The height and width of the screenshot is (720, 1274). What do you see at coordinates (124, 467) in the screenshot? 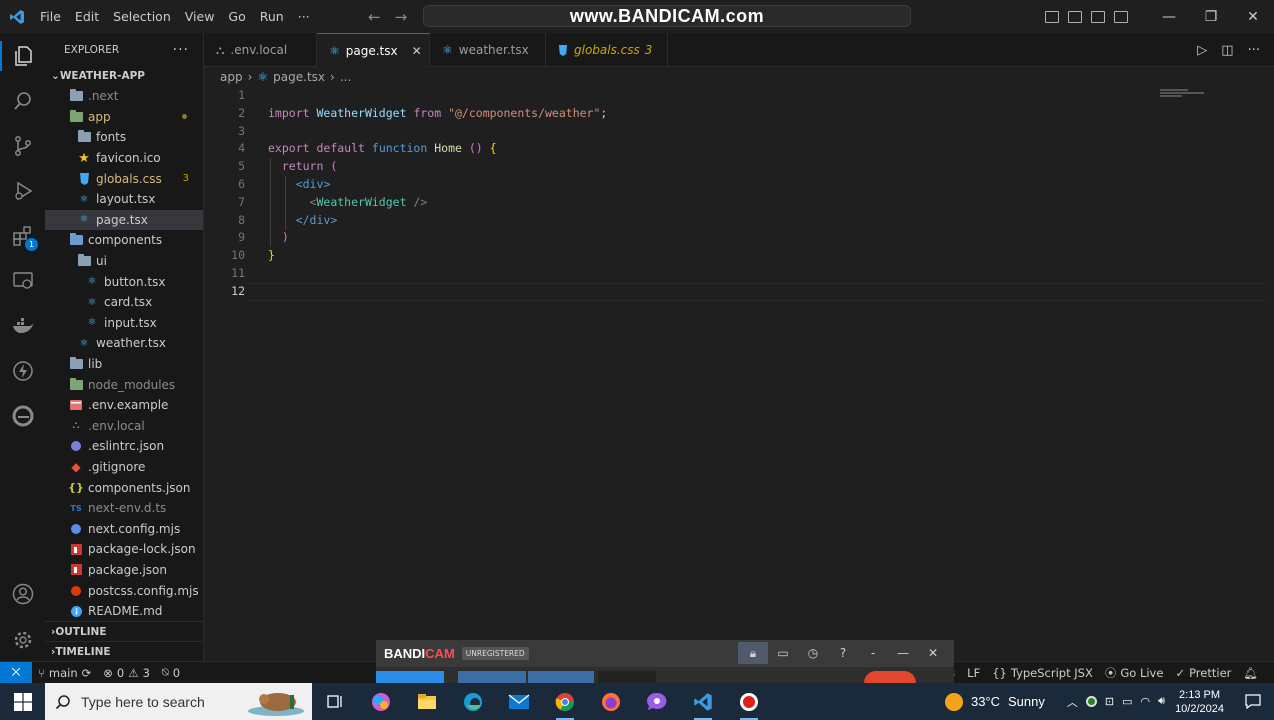
I see `tree-item-gitignore: ◆ .gitignore` at bounding box center [124, 467].